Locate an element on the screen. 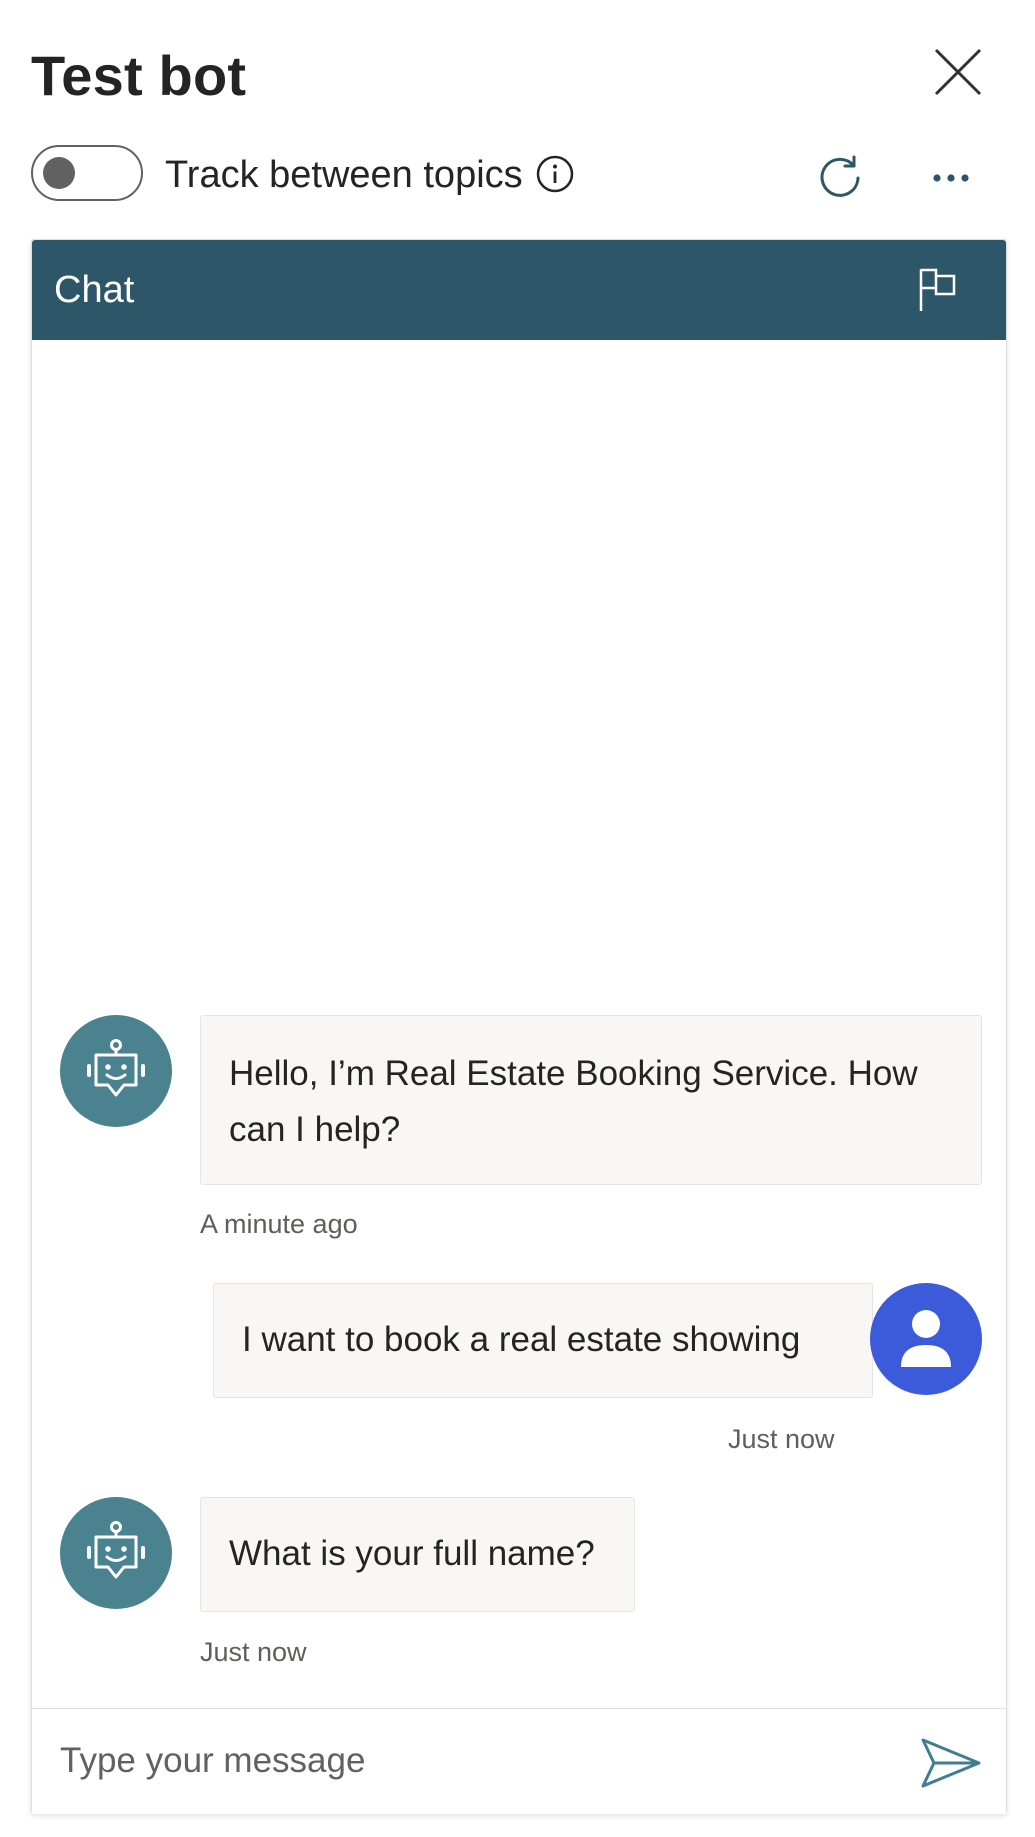 This screenshot has width=1035, height=1837. flag-button is located at coordinates (938, 290).